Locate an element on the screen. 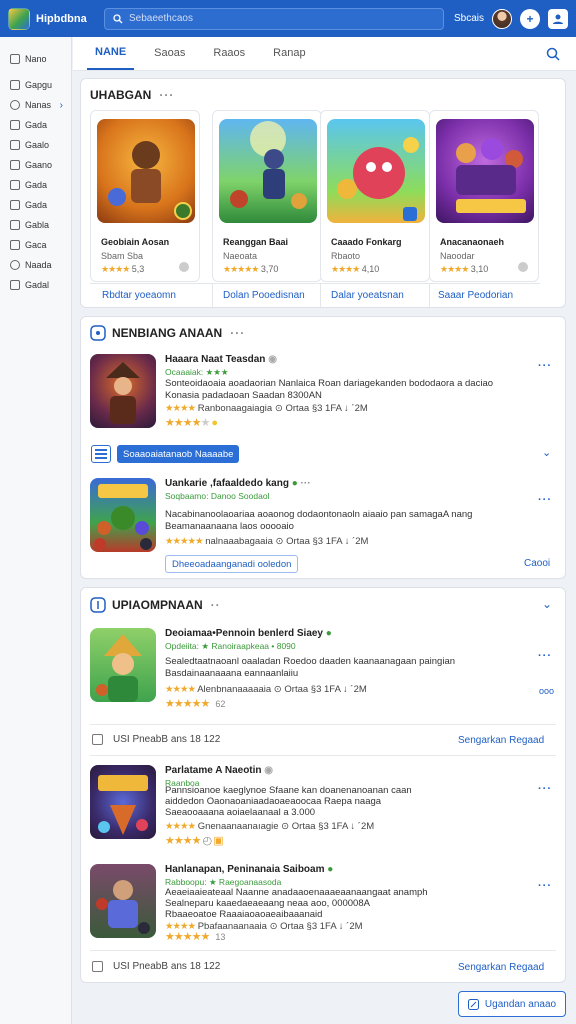 This screenshot has width=576, height=1024. sidebar-item-label: Nanas is located at coordinates (38, 105).